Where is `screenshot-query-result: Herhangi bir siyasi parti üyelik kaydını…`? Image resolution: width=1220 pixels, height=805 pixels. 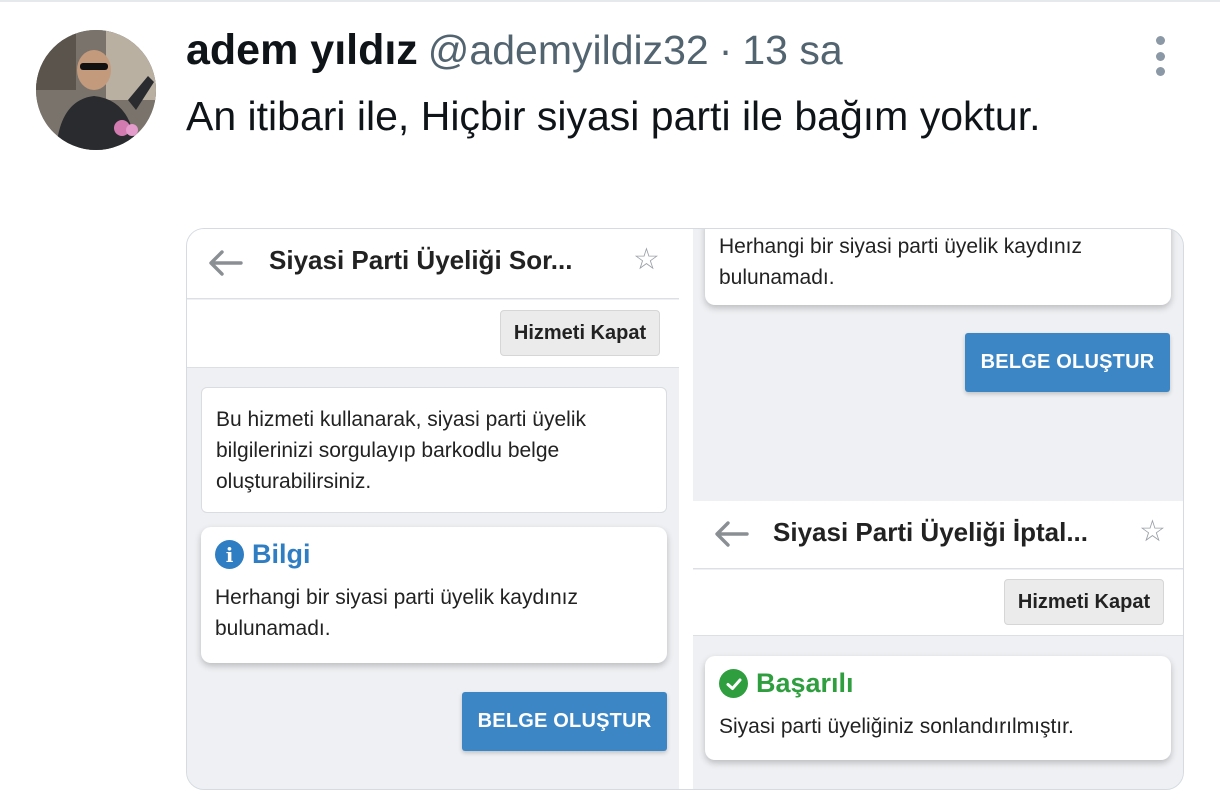
screenshot-query-result: Herhangi bir siyasi parti üyelik kaydını… is located at coordinates (938, 365).